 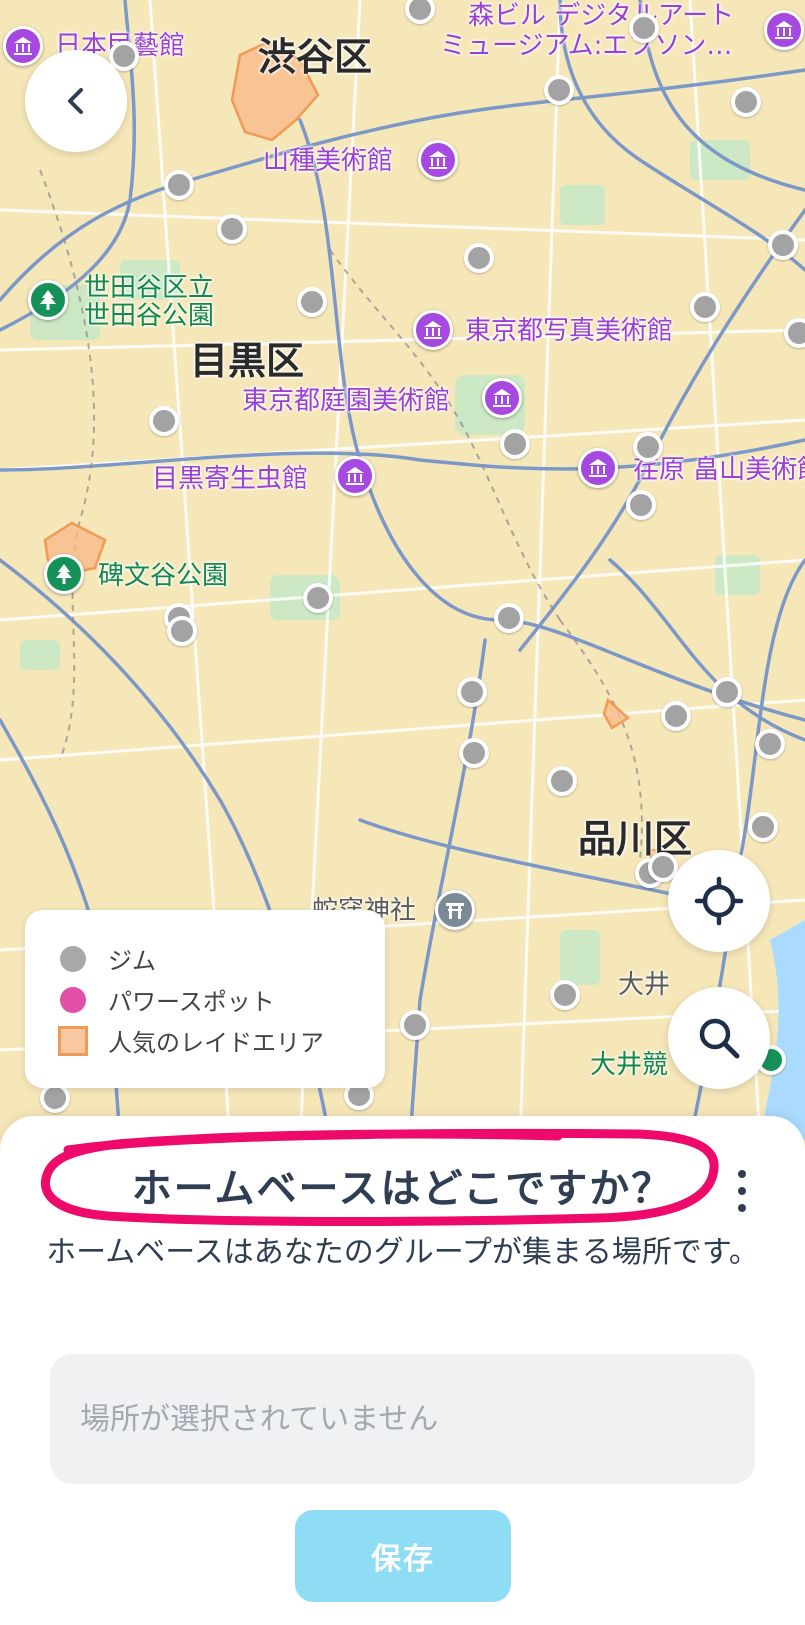 What do you see at coordinates (222, 958) in the screenshot?
I see `legend-item-gym: ジム` at bounding box center [222, 958].